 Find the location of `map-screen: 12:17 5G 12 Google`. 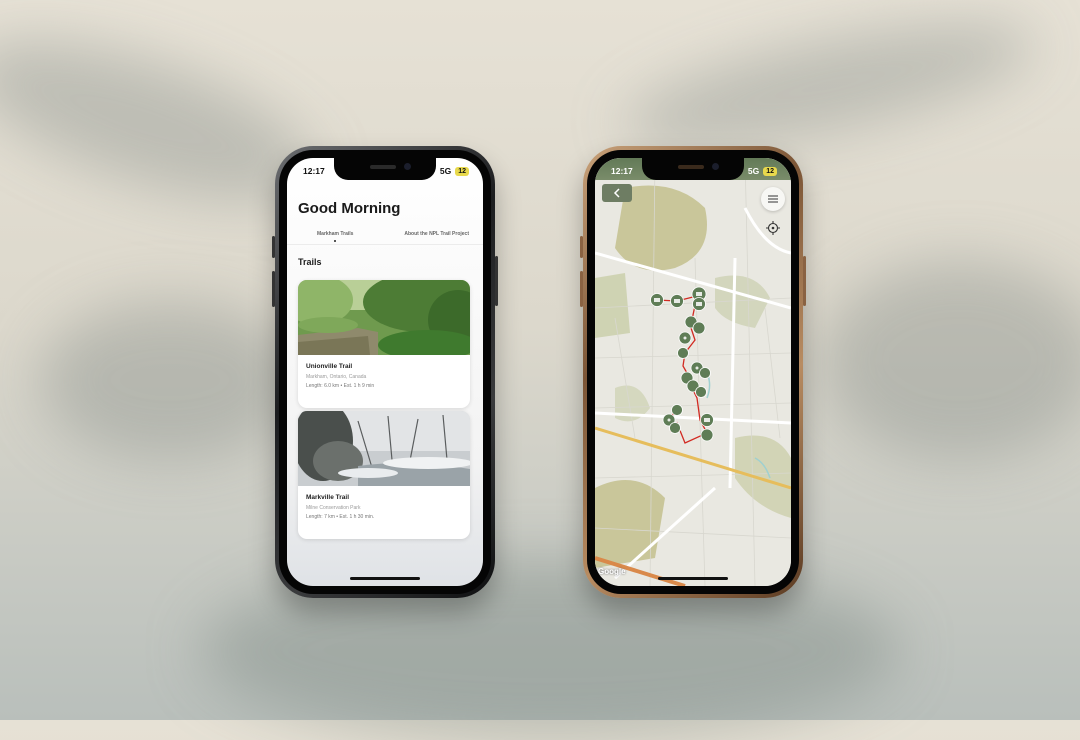

map-screen: 12:17 5G 12 Google is located at coordinates (693, 372).